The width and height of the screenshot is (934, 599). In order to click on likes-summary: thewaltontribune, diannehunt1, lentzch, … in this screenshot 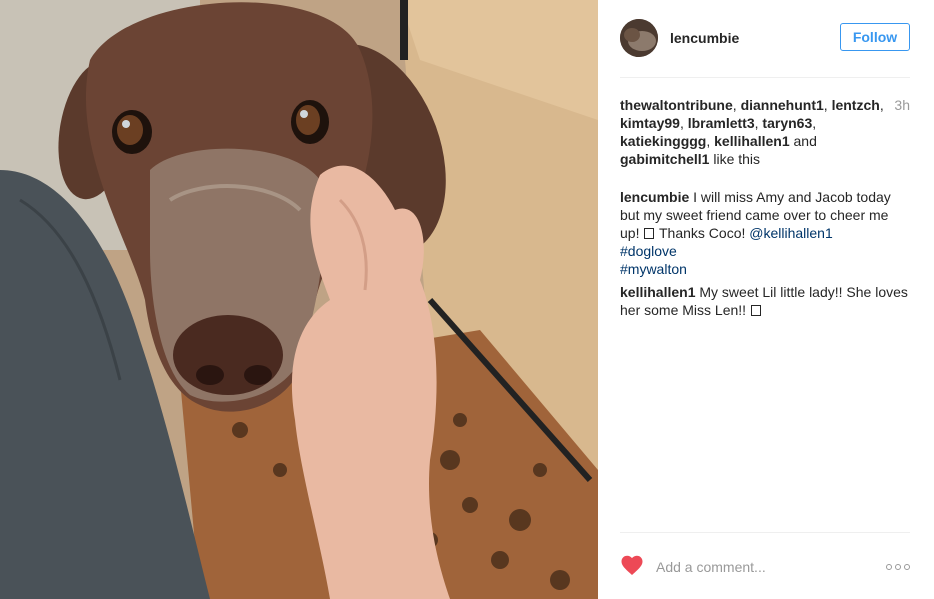, I will do `click(765, 131)`.